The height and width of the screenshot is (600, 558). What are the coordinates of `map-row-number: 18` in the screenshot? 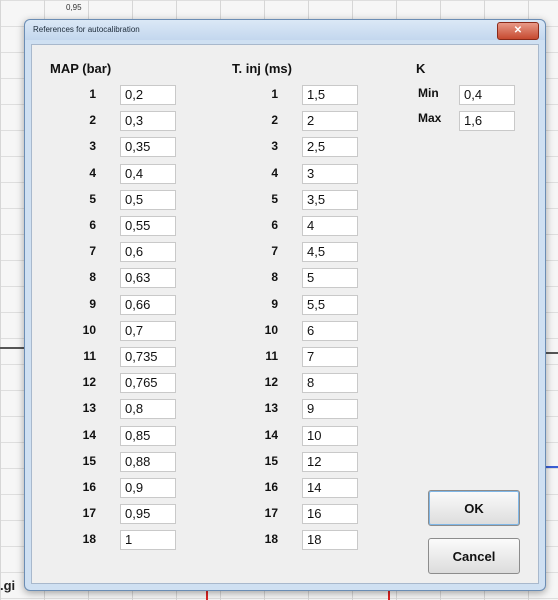 It's located at (89, 539).